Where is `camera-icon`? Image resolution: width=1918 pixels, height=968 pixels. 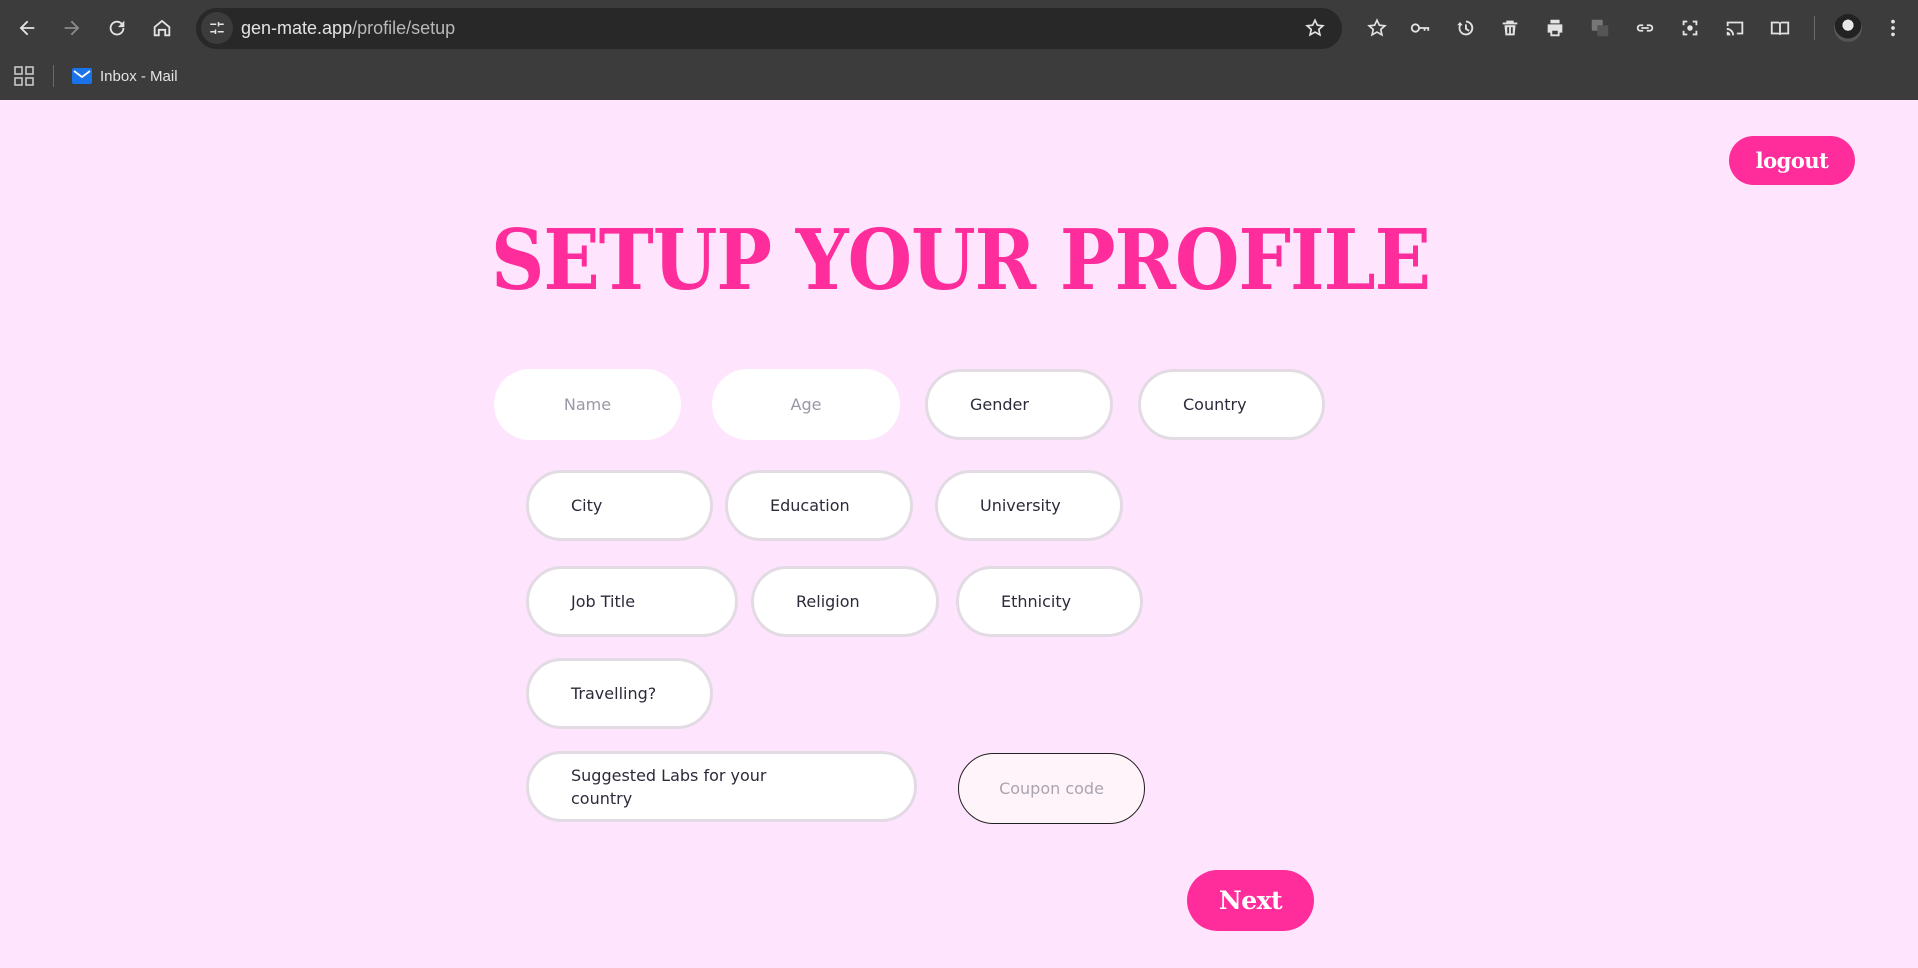 camera-icon is located at coordinates (1690, 28).